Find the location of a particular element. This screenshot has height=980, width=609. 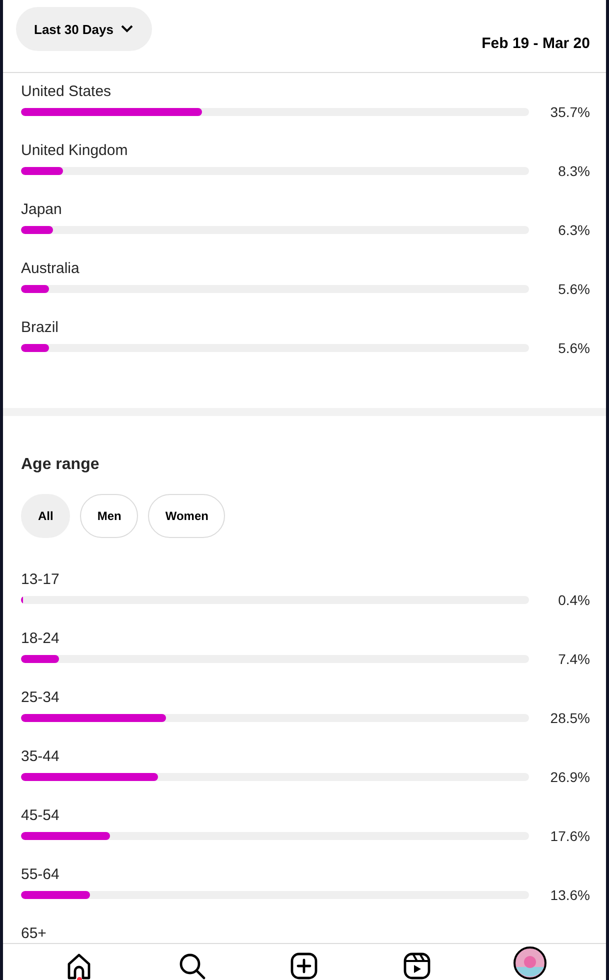

avatar is located at coordinates (529, 963).